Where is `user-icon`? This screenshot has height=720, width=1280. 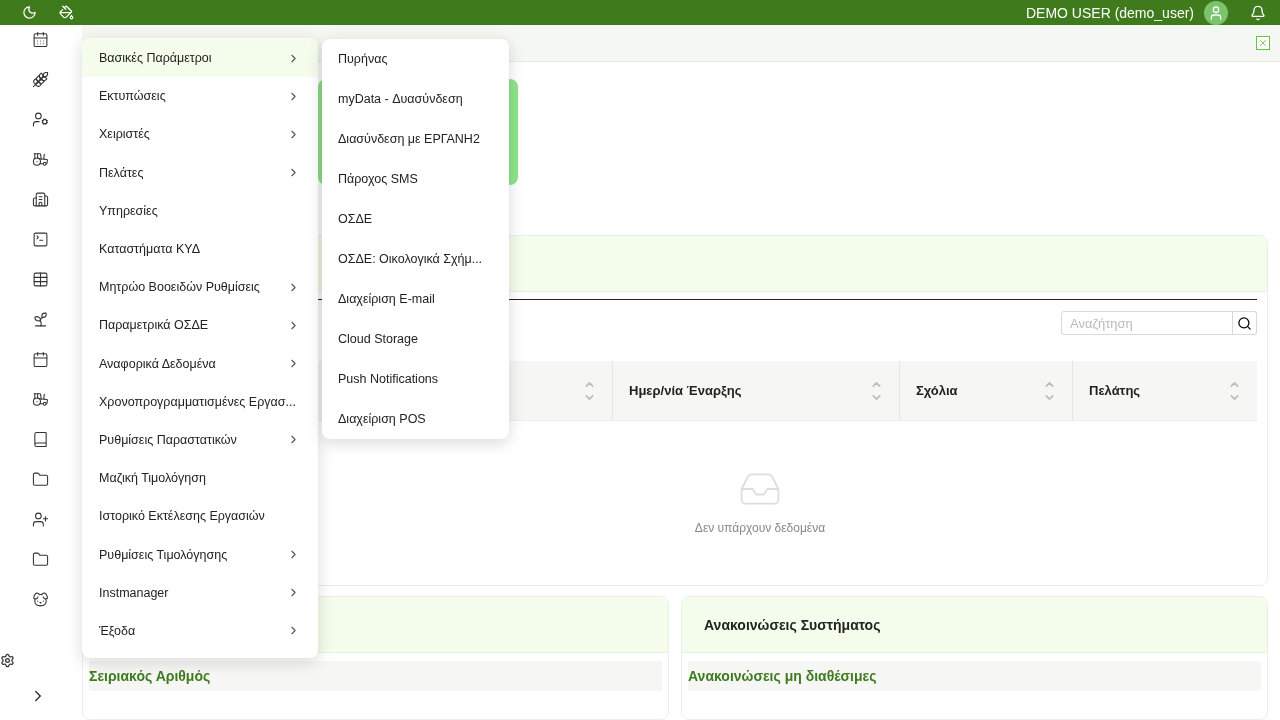 user-icon is located at coordinates (1216, 12).